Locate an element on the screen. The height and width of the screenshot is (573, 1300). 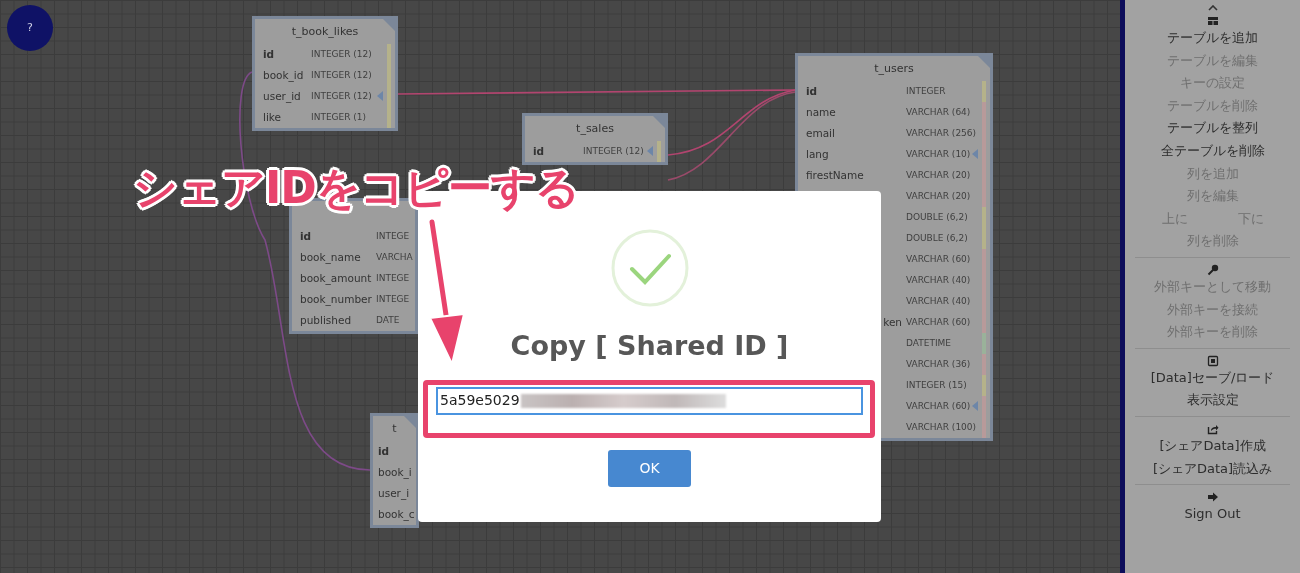
table-title: t_sales is located at coordinates (595, 128).